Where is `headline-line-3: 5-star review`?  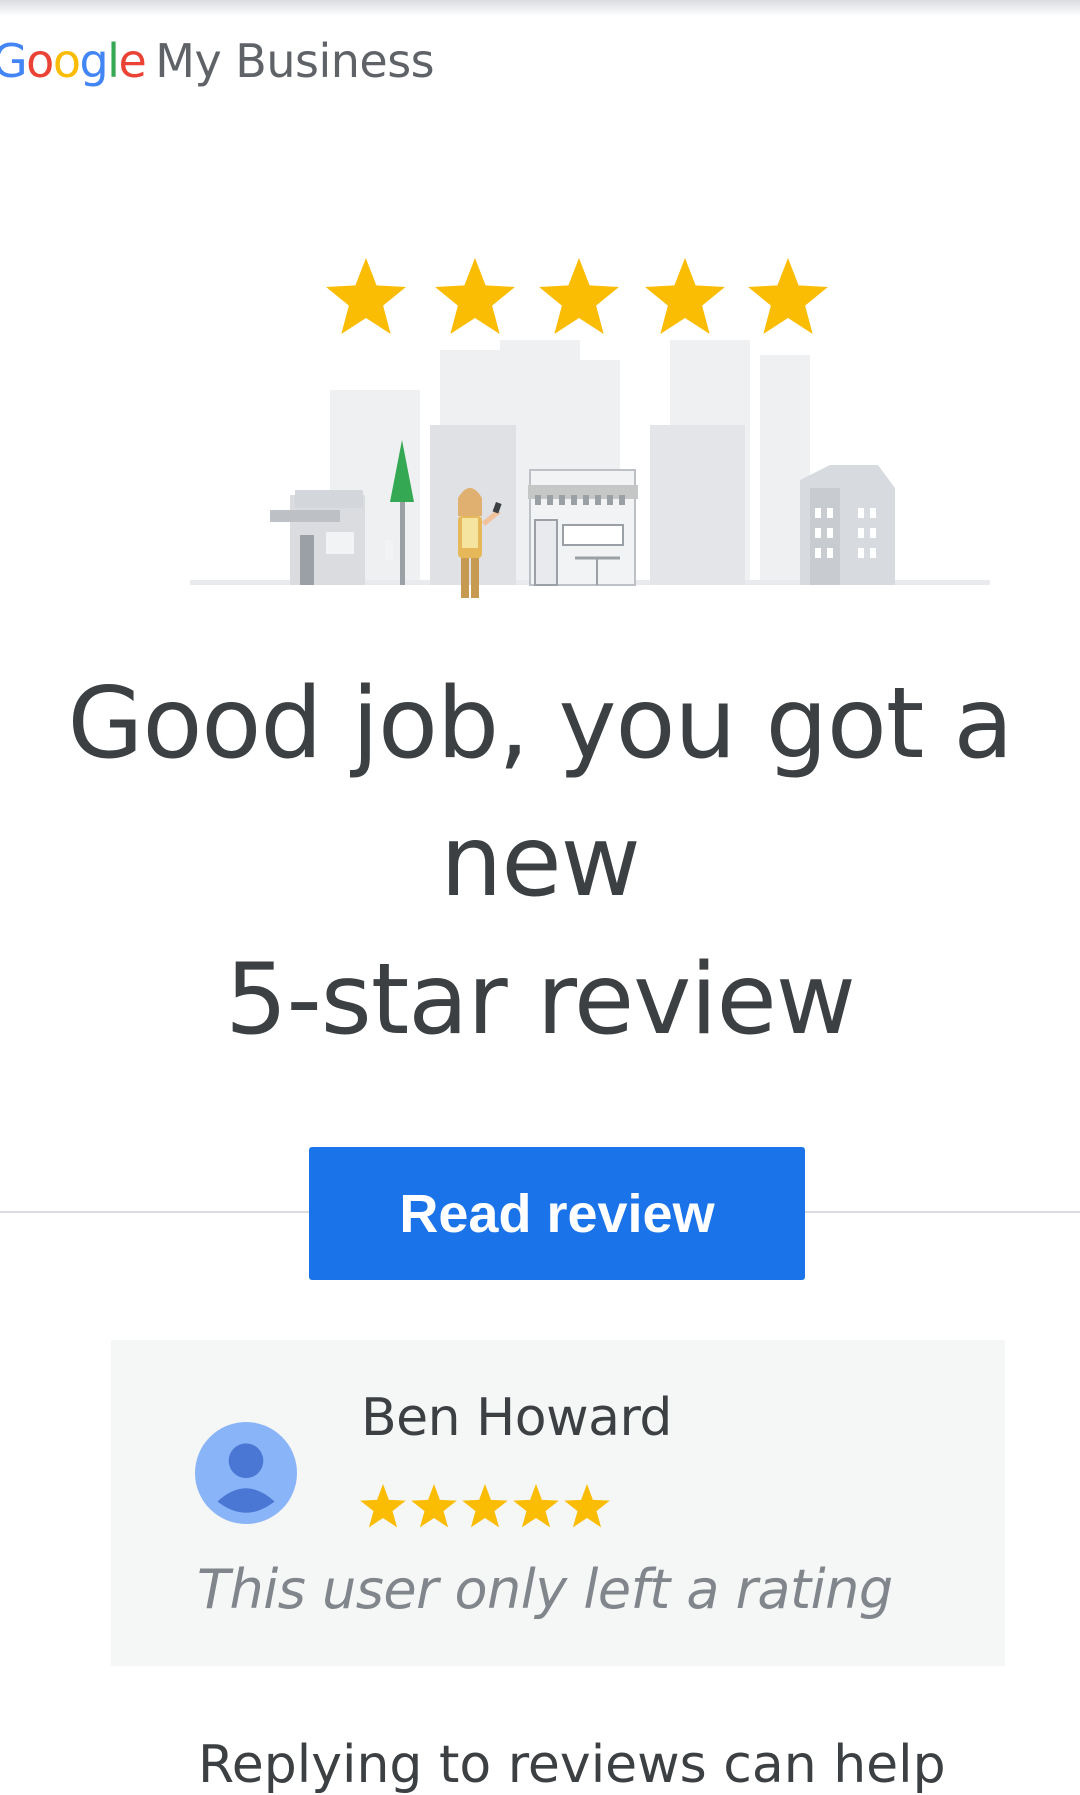 headline-line-3: 5-star review is located at coordinates (540, 1000).